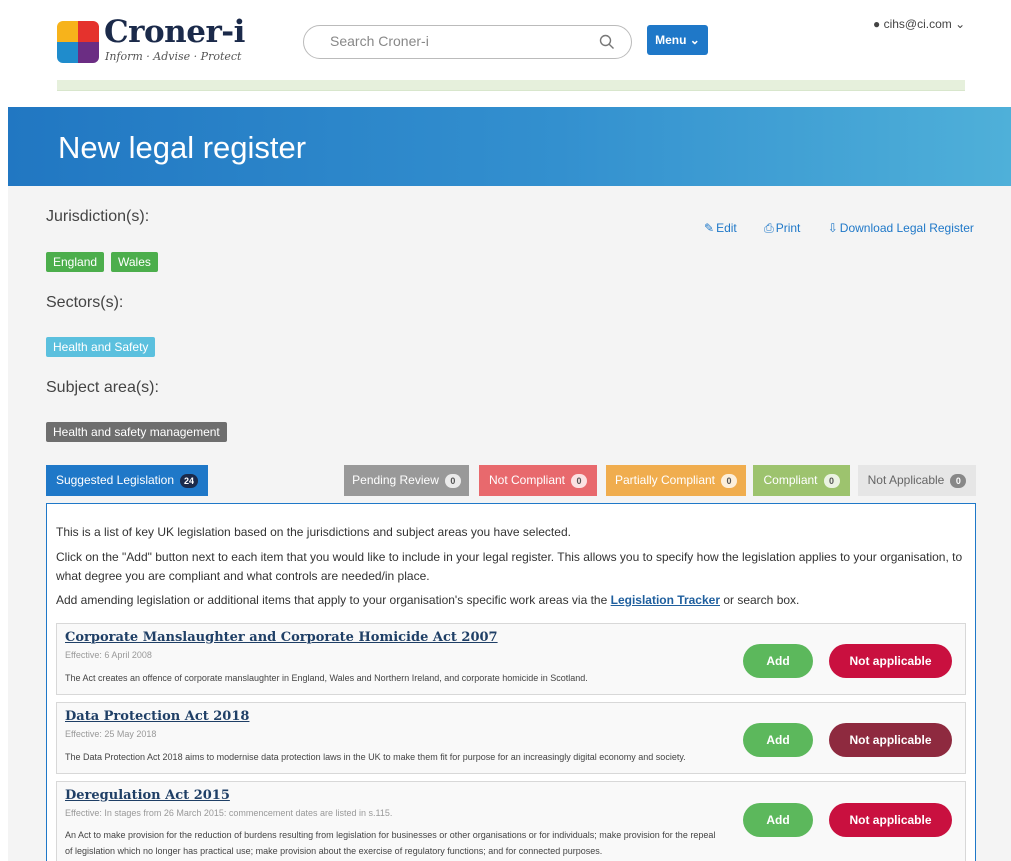  I want to click on tab-not-applicable: Not Applicable 0, so click(917, 480).